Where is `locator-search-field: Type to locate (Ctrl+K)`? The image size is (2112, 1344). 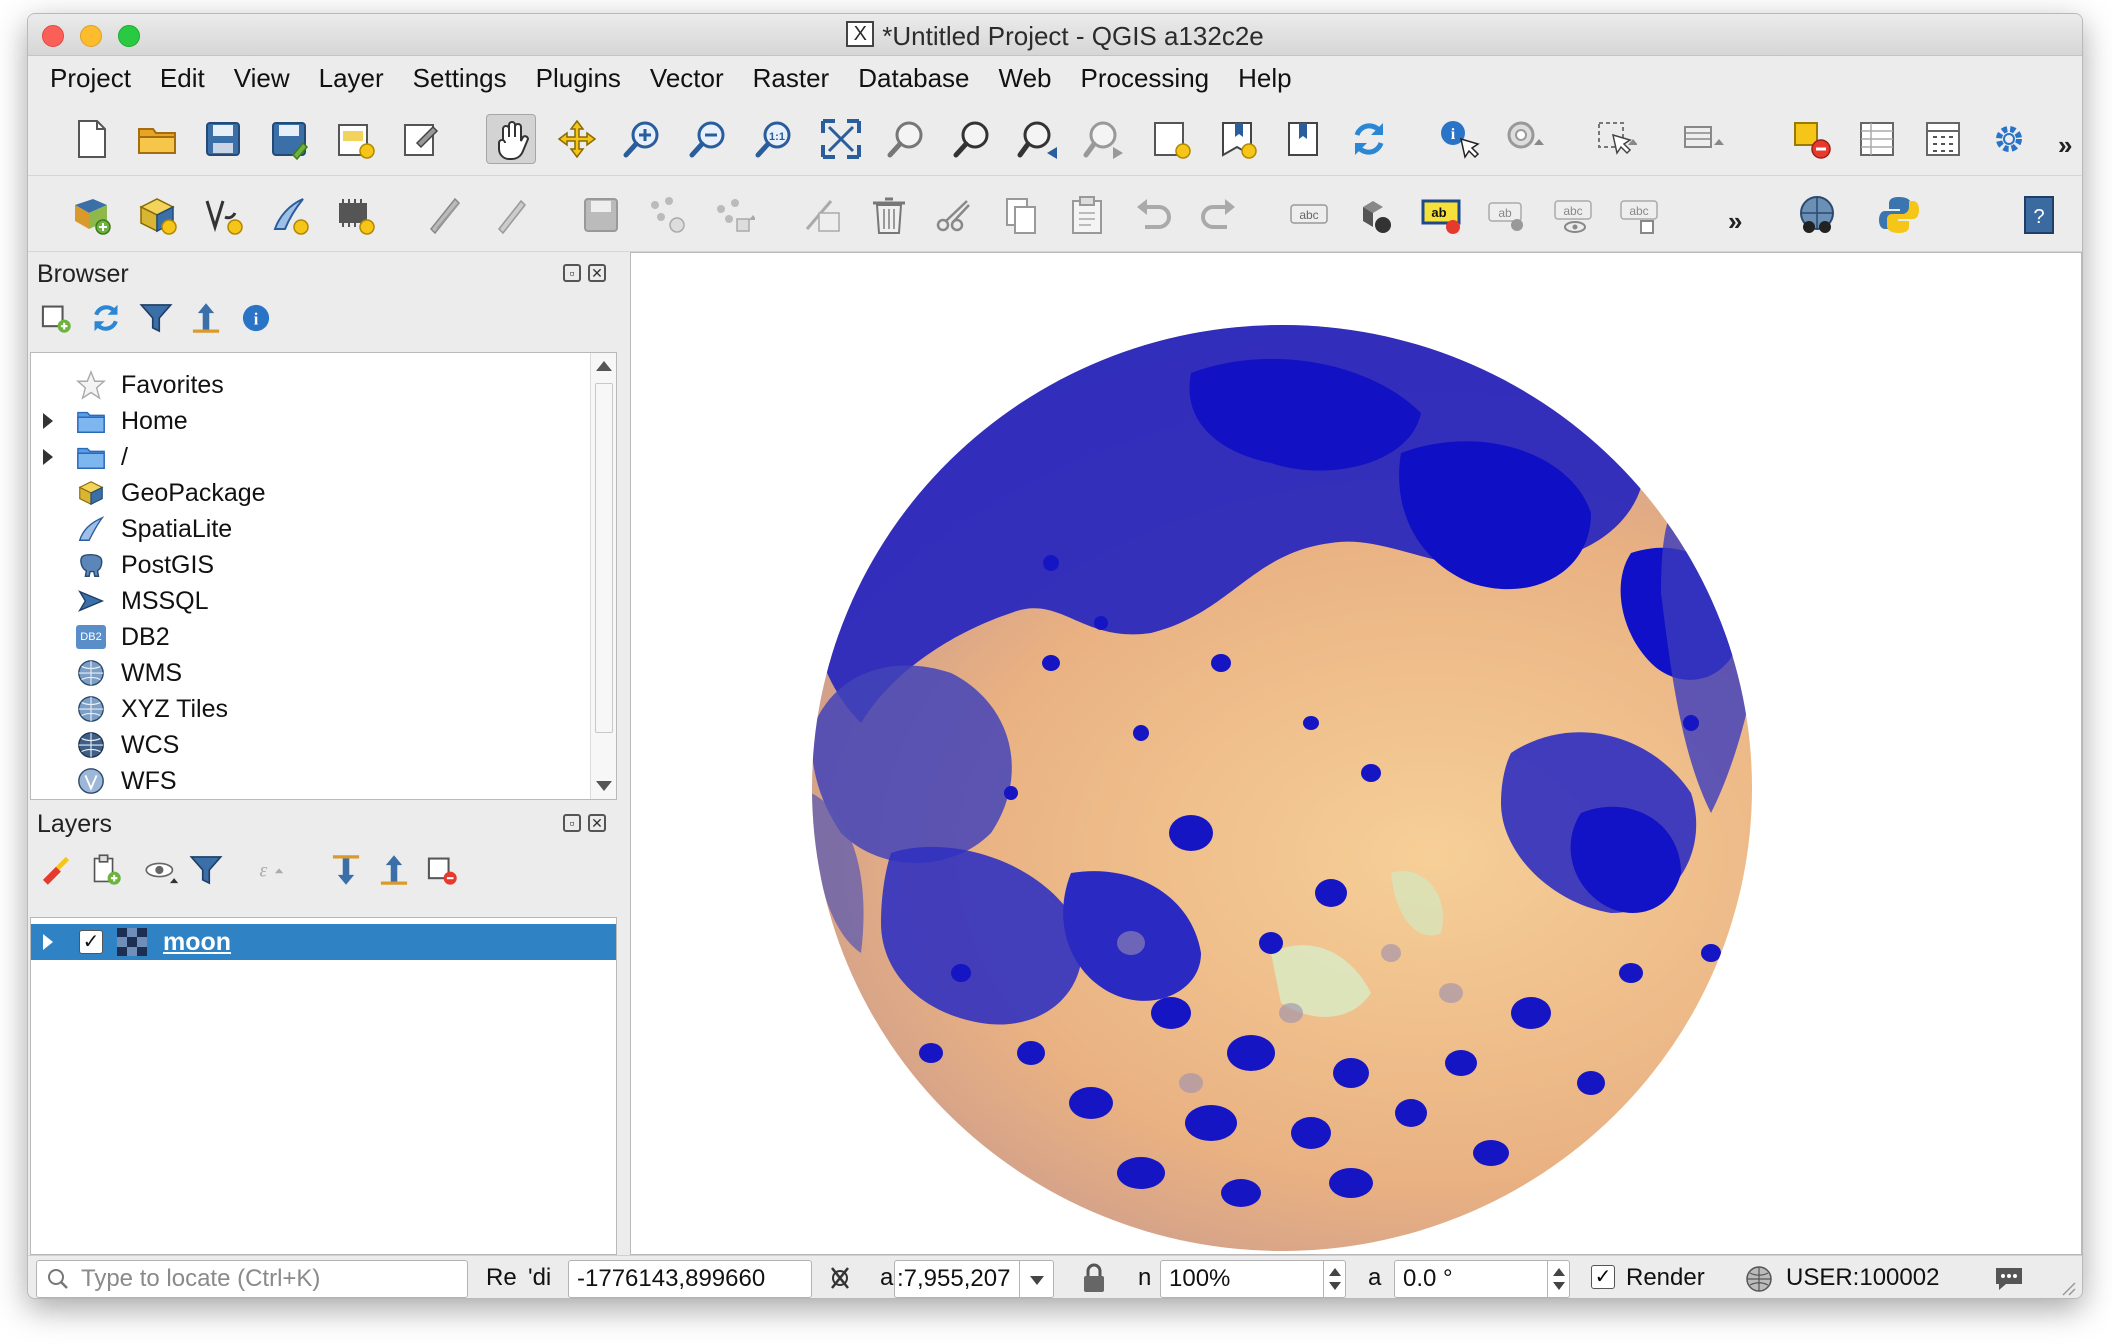 locator-search-field: Type to locate (Ctrl+K) is located at coordinates (252, 1279).